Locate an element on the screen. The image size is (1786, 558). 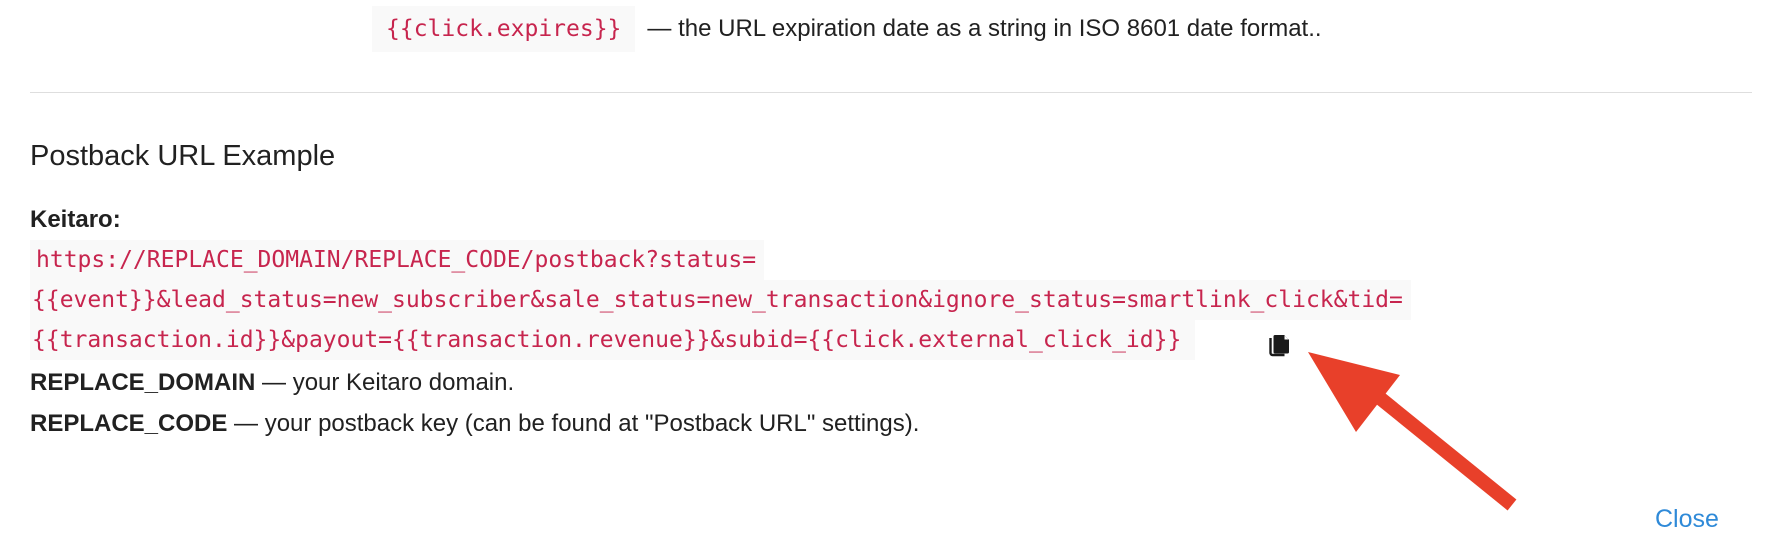
section-title: Postback URL Example is located at coordinates (183, 156).